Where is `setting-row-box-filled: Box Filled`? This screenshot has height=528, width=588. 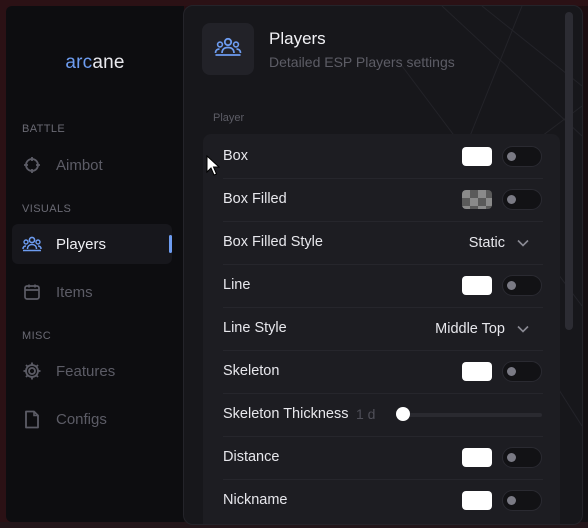
setting-row-box-filled: Box Filled is located at coordinates (383, 200).